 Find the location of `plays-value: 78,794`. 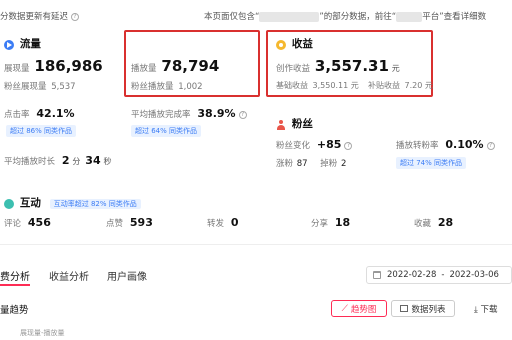

plays-value: 78,794 is located at coordinates (190, 66).